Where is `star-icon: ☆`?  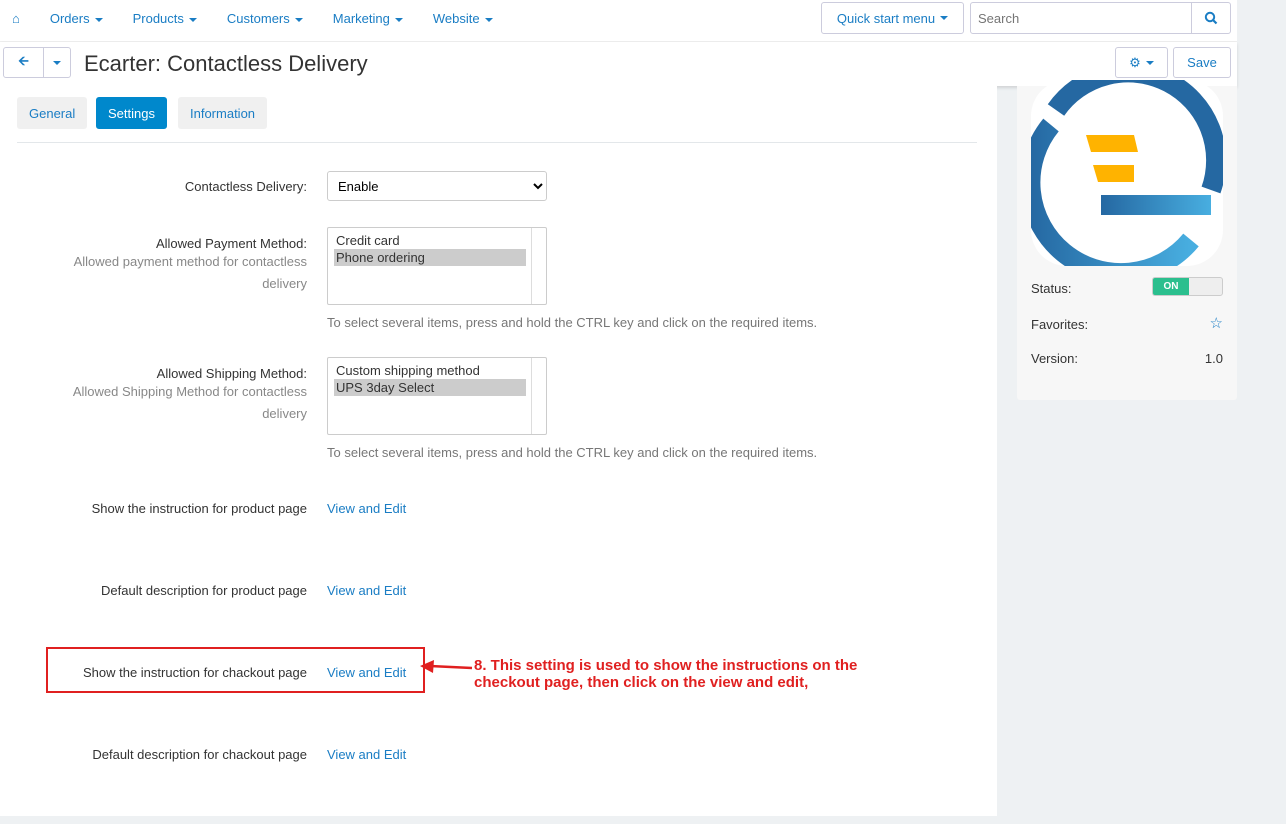 star-icon: ☆ is located at coordinates (1216, 324).